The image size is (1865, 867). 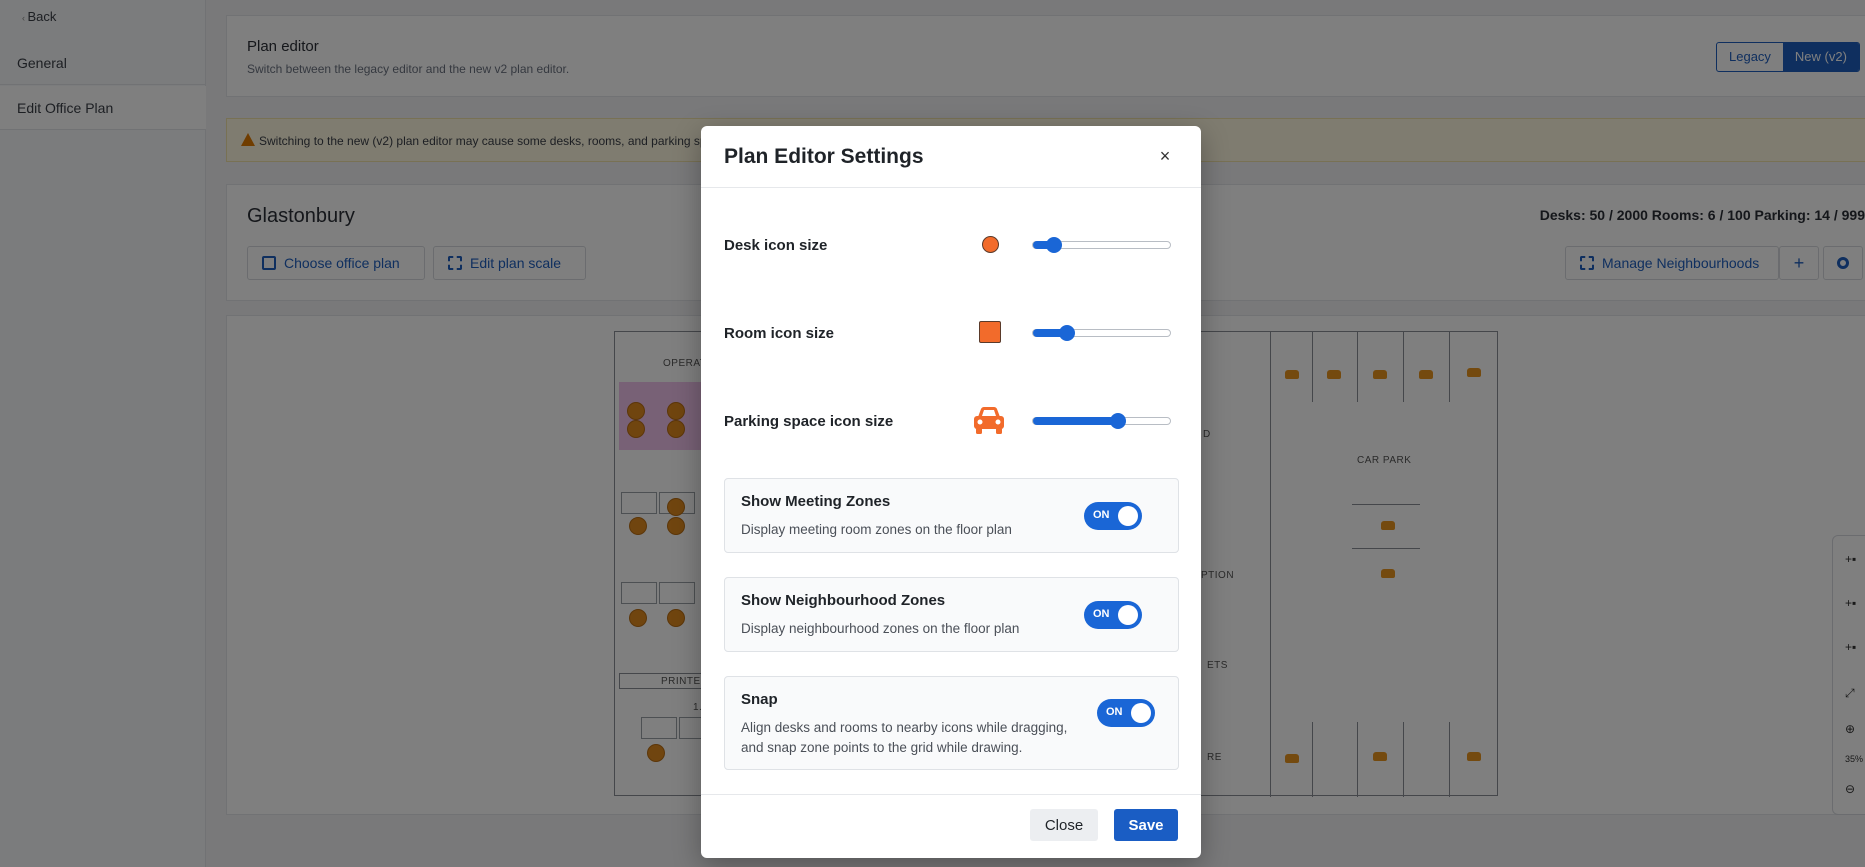 I want to click on meeting-zones-title: Show Meeting Zones, so click(x=816, y=501).